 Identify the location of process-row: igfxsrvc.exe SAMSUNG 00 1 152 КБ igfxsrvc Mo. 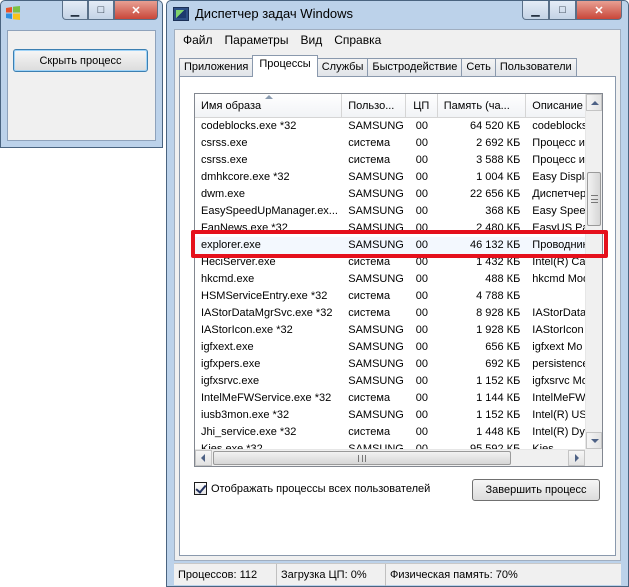
(390, 381).